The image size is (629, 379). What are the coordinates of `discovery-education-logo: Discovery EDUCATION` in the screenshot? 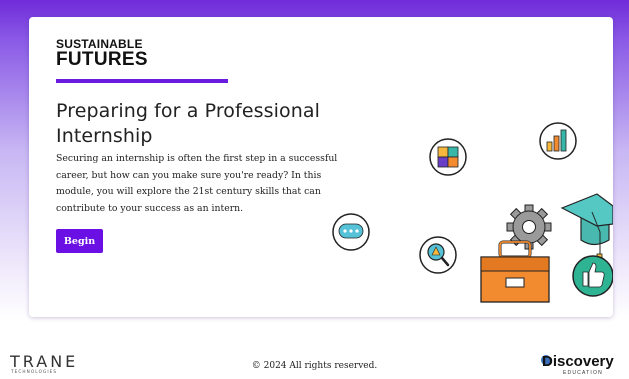 It's located at (582, 364).